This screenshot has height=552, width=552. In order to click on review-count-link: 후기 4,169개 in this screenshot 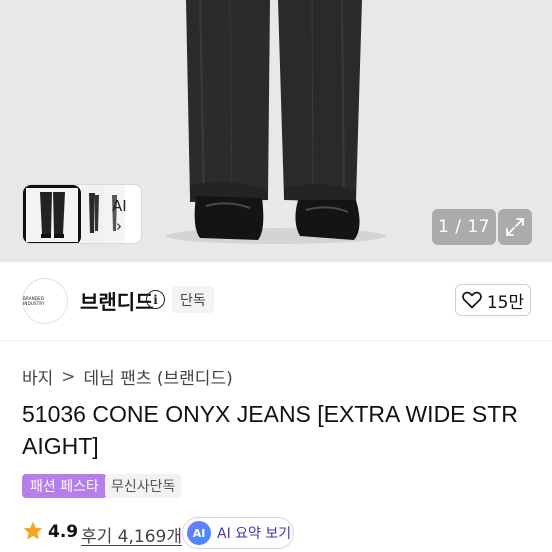, I will do `click(131, 534)`.